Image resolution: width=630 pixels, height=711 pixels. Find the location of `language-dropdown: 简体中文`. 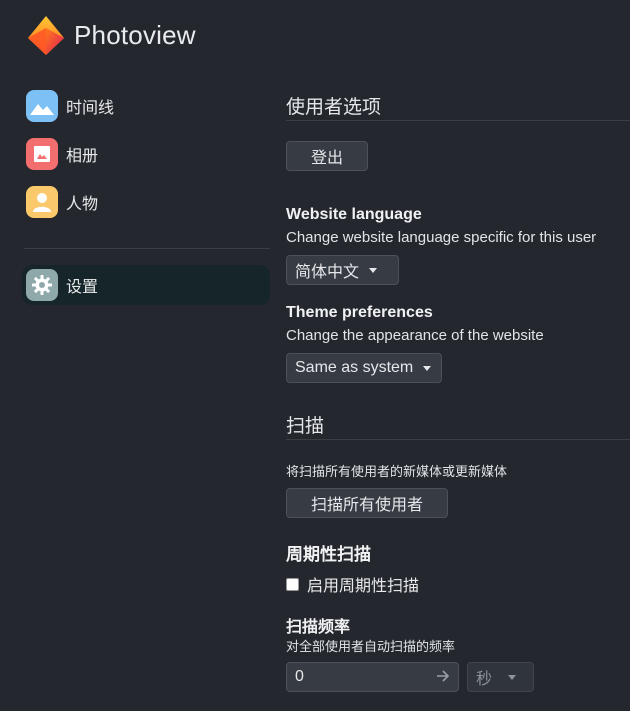

language-dropdown: 简体中文 is located at coordinates (342, 270).